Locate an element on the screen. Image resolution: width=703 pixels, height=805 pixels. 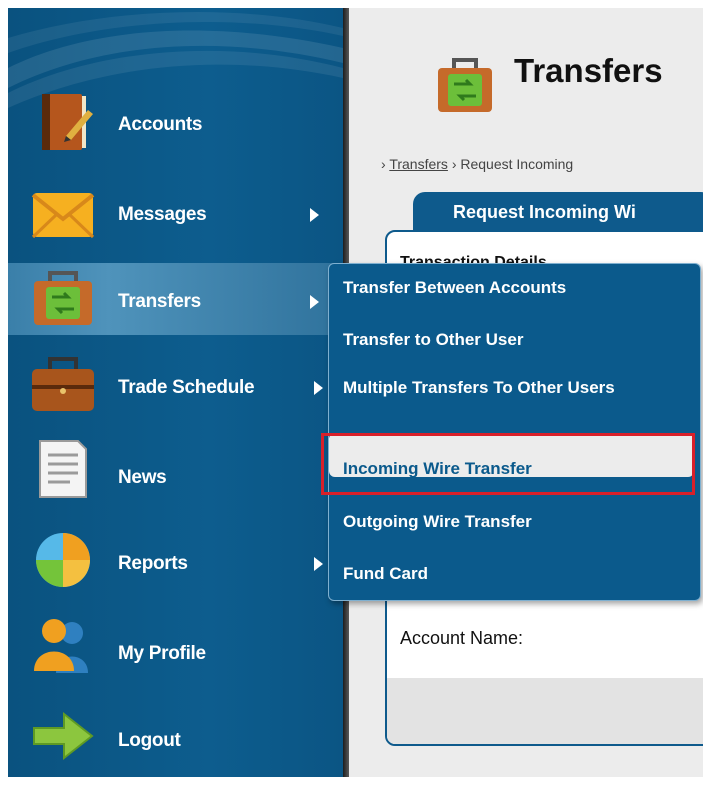
sidebar-item-label: News is located at coordinates (142, 477).